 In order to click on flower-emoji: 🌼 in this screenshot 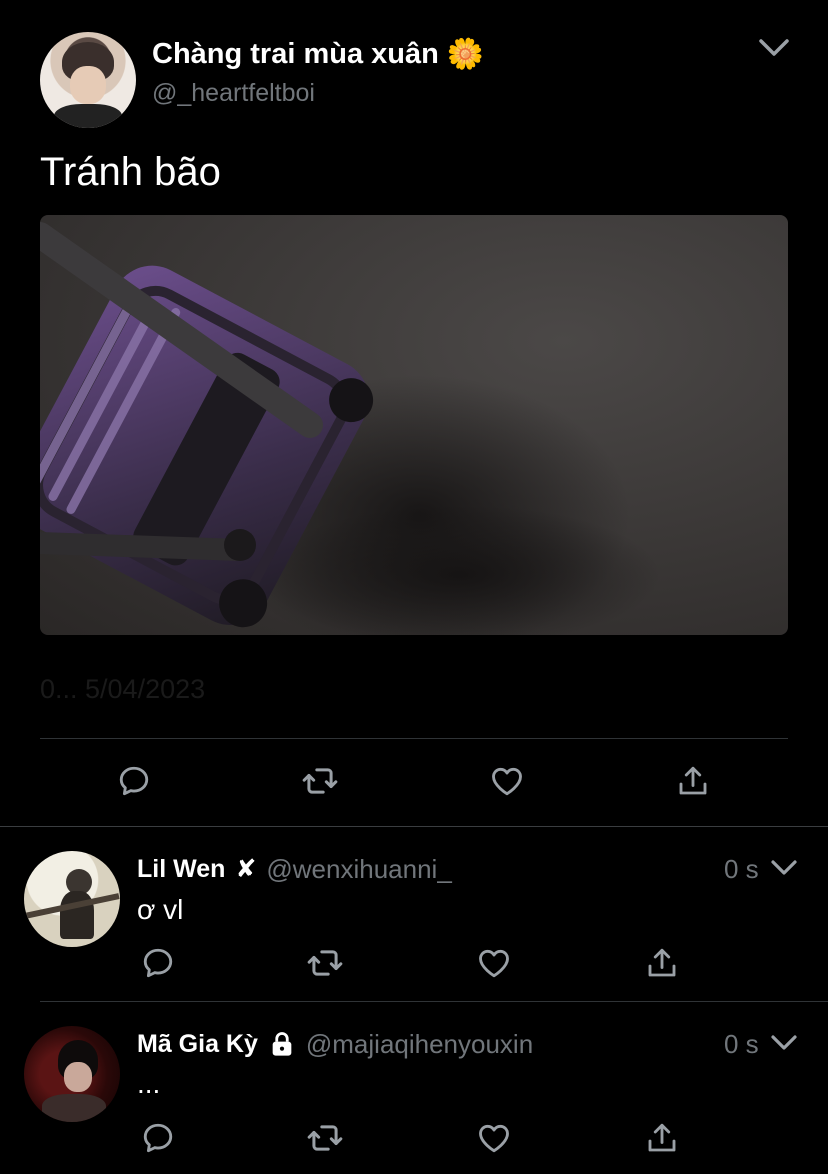, I will do `click(465, 54)`.